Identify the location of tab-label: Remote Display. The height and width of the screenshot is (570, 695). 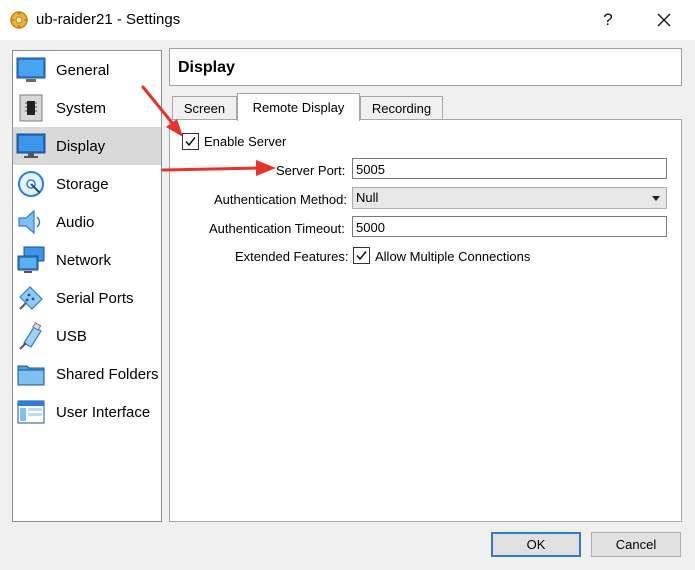
(298, 107).